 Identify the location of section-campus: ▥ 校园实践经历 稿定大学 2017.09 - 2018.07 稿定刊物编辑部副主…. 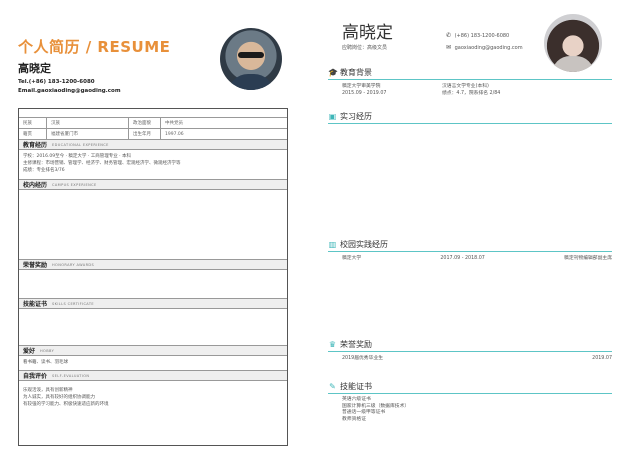
(470, 250).